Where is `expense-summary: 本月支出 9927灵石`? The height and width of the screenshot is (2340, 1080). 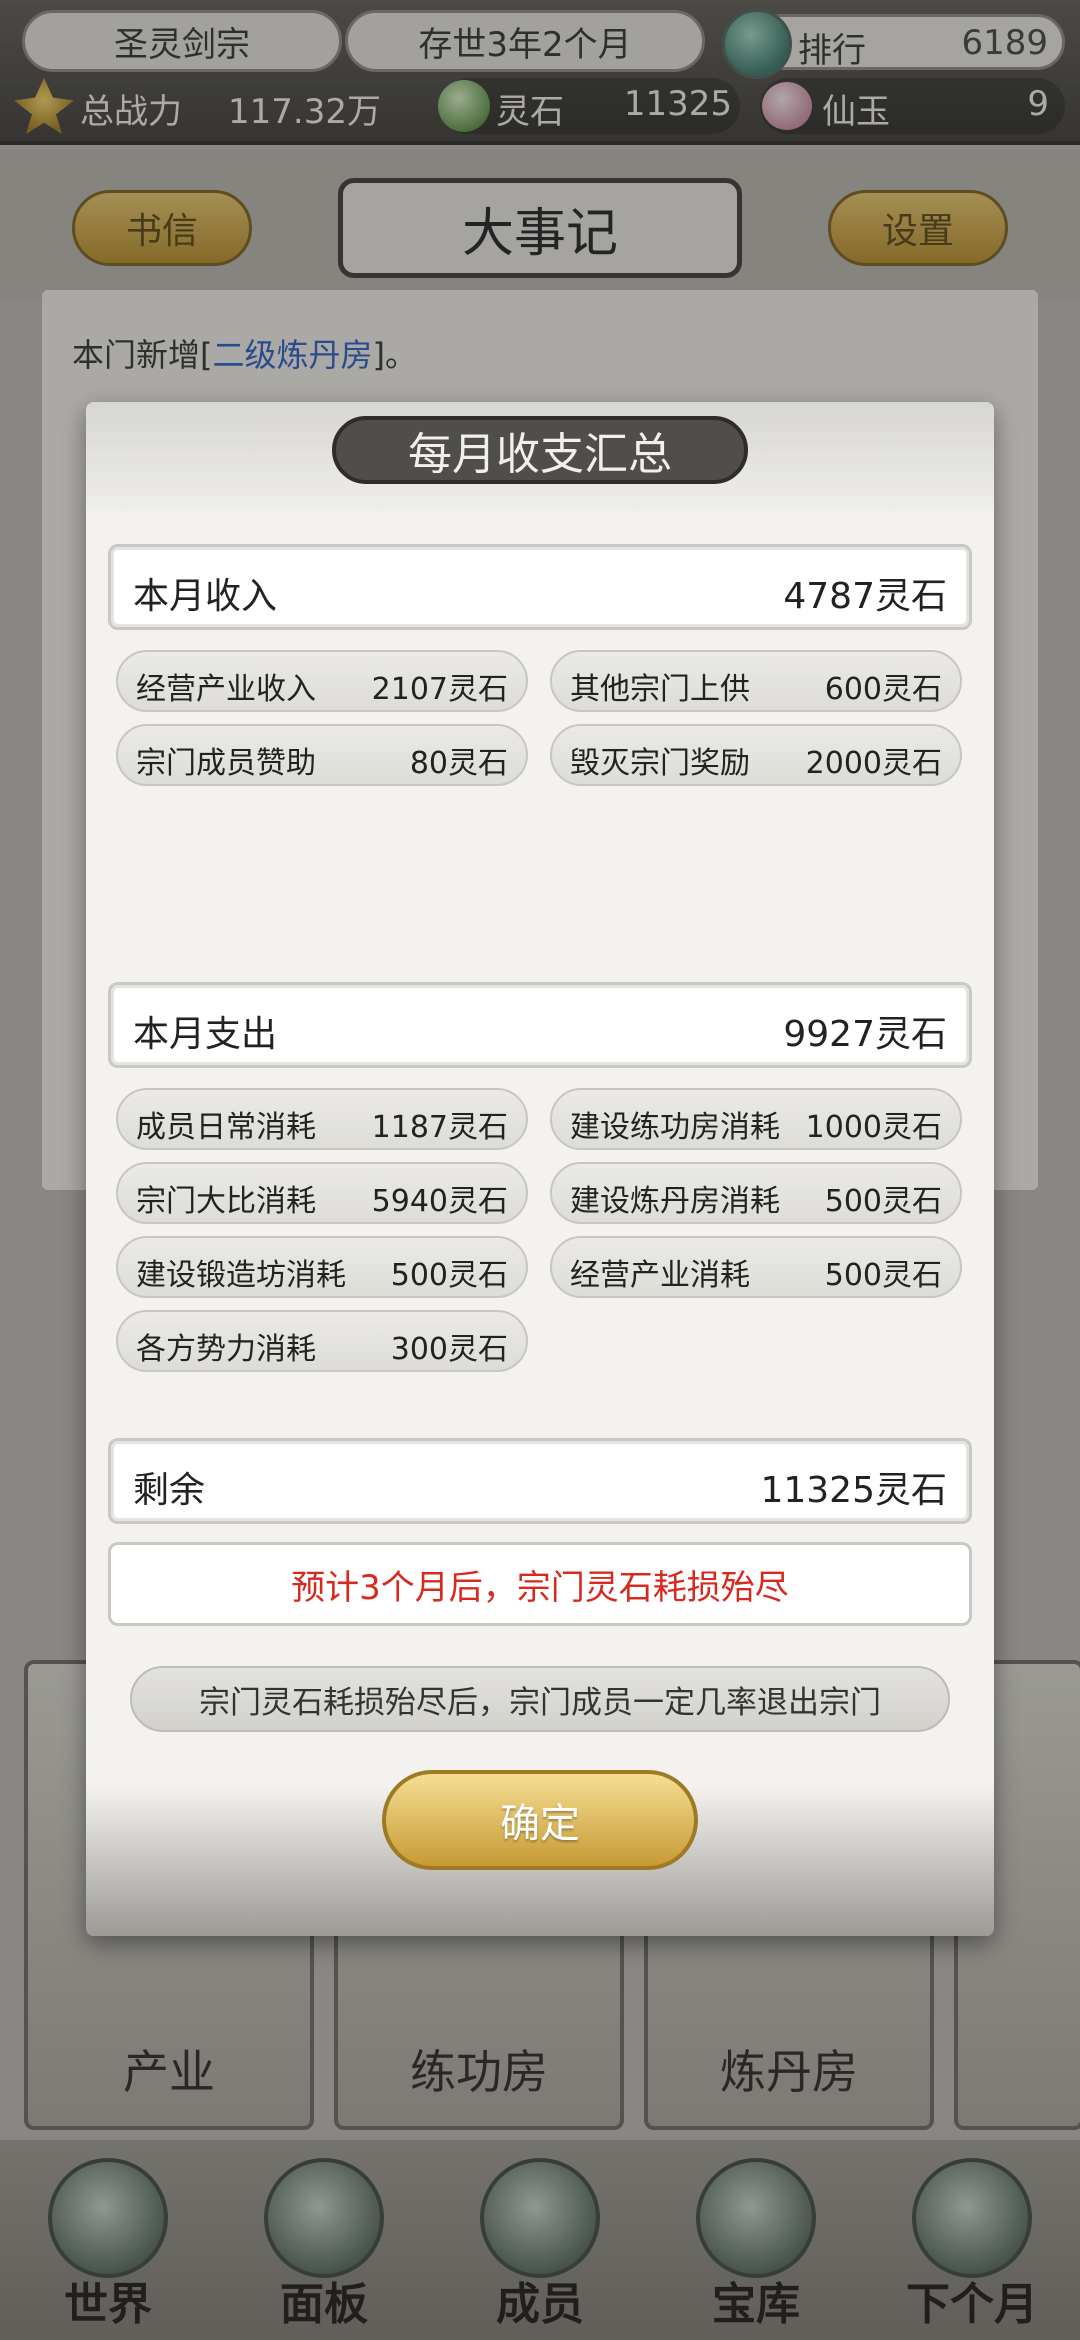 expense-summary: 本月支出 9927灵石 is located at coordinates (540, 1025).